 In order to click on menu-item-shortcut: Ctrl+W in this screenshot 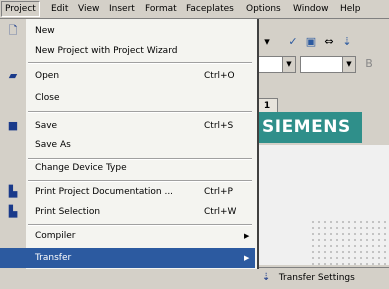, I will do `click(220, 212)`.